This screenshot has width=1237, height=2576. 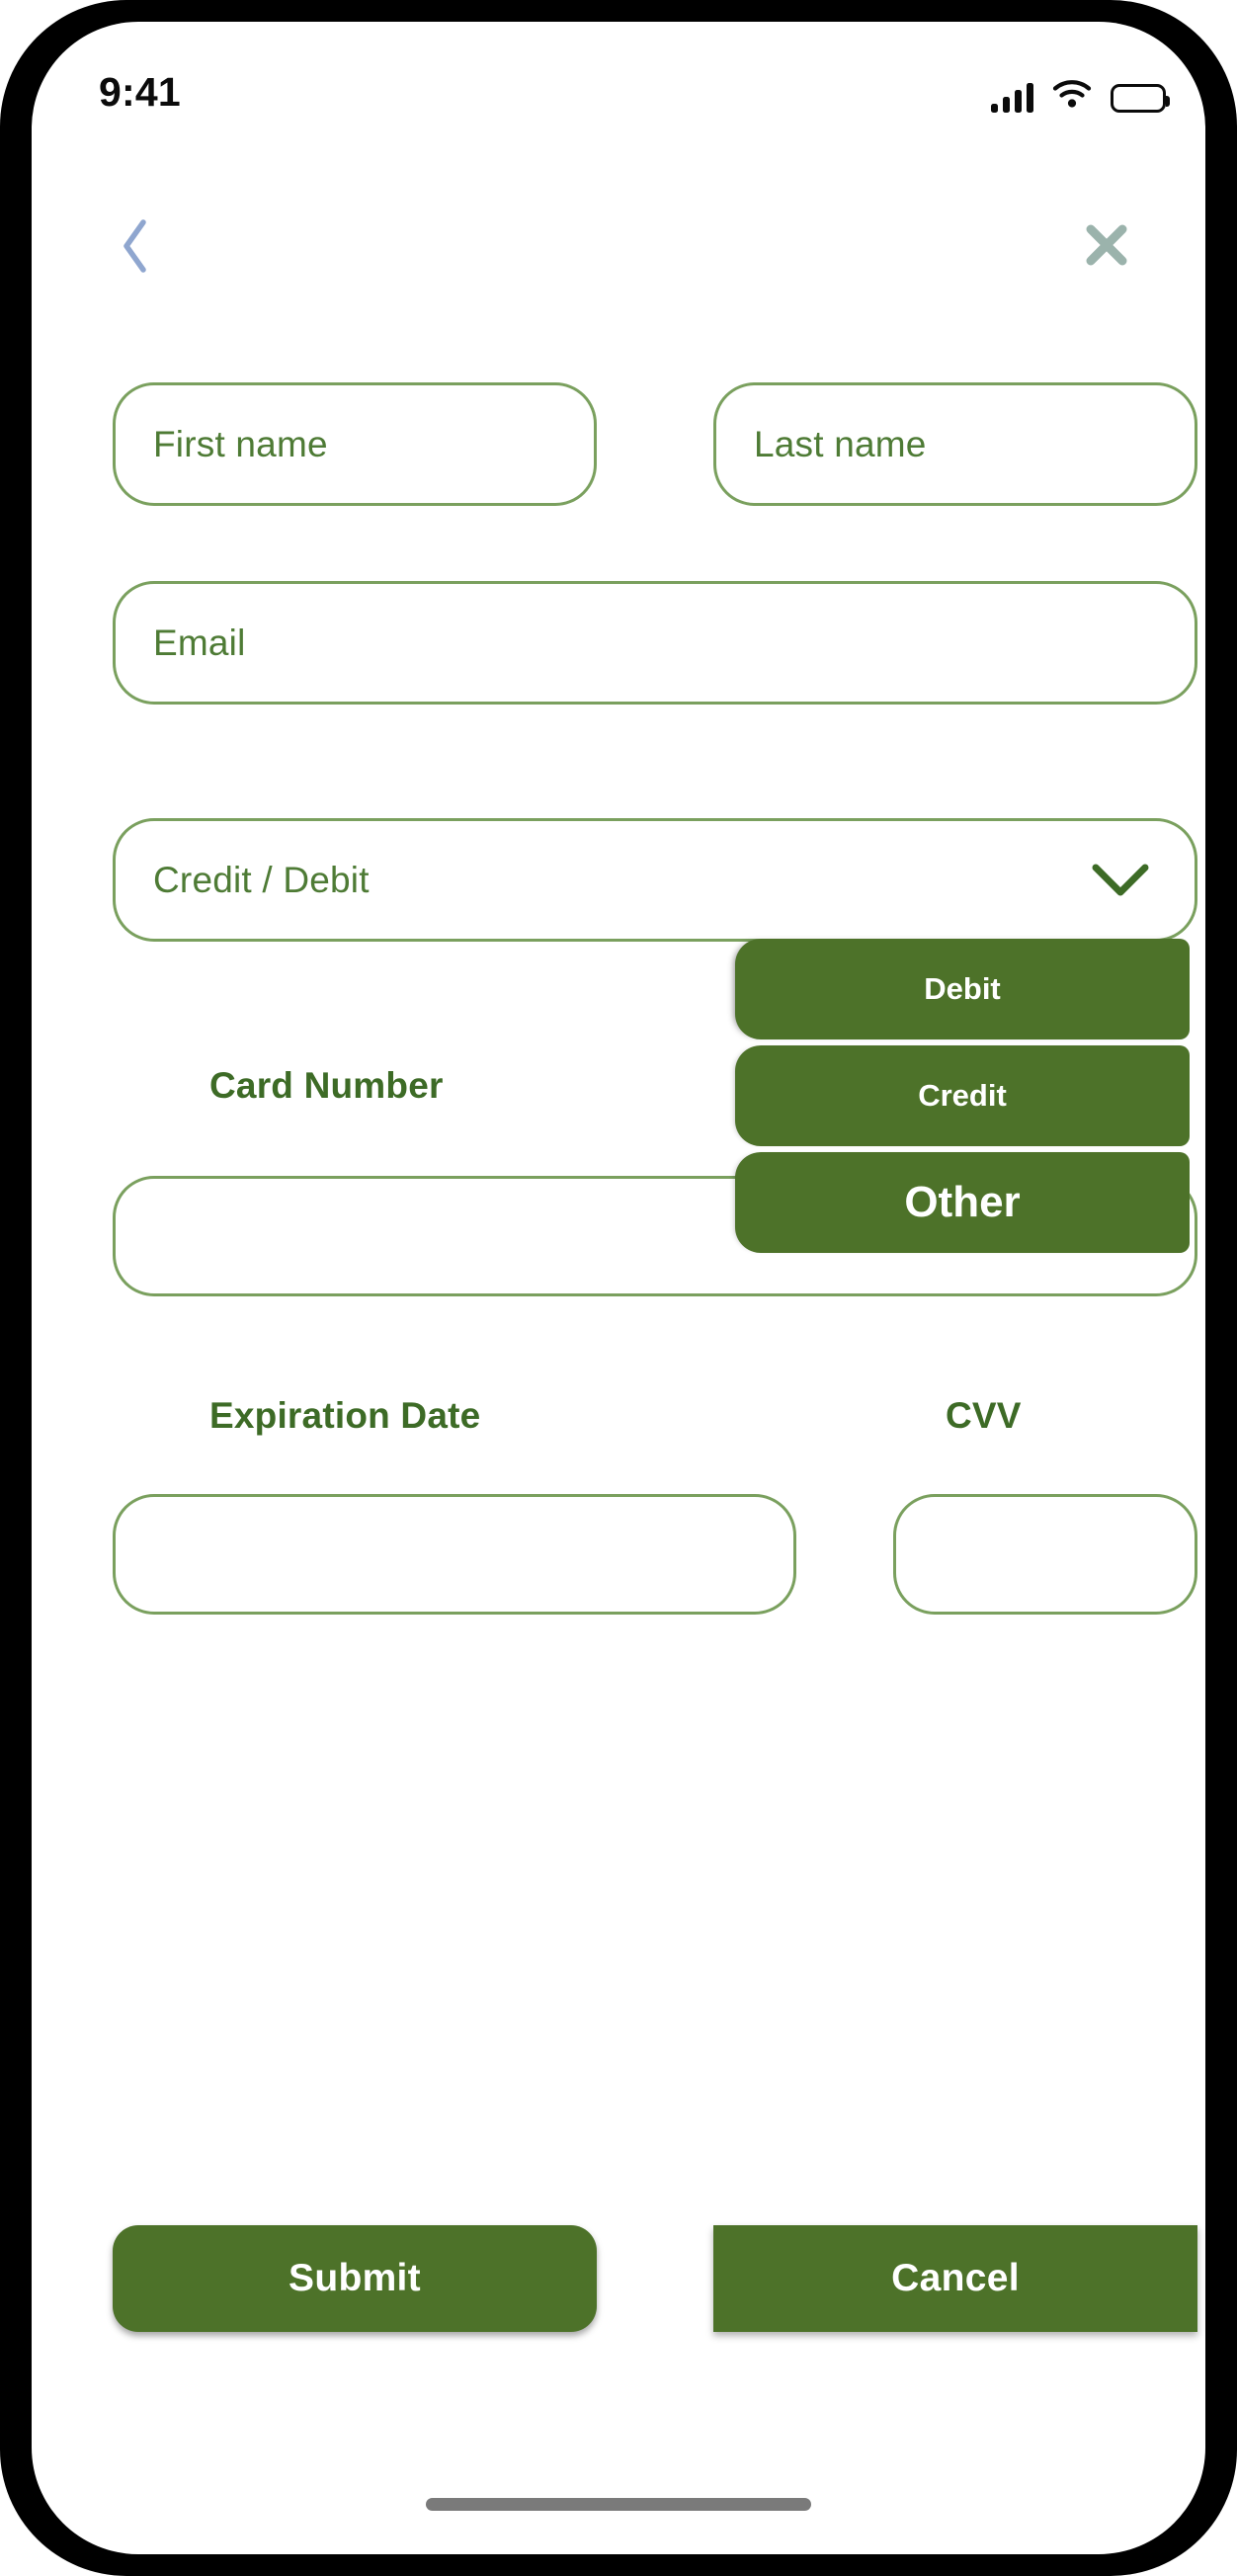 I want to click on first-name-field: First name, so click(x=355, y=444).